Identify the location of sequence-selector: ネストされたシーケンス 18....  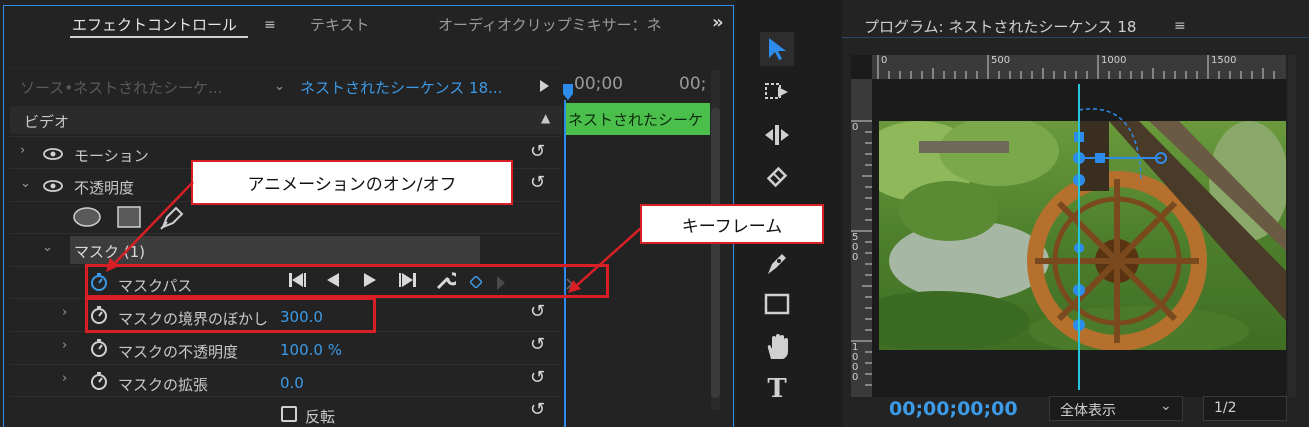
(401, 87).